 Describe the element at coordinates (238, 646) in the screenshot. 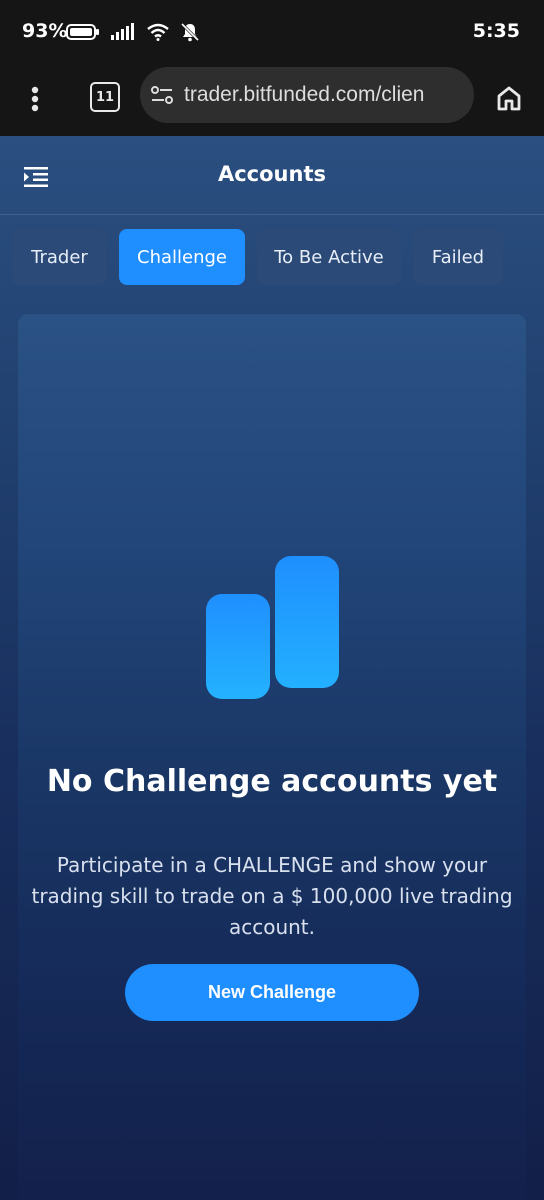

I see `bar-chart-icon-short-bar` at that location.